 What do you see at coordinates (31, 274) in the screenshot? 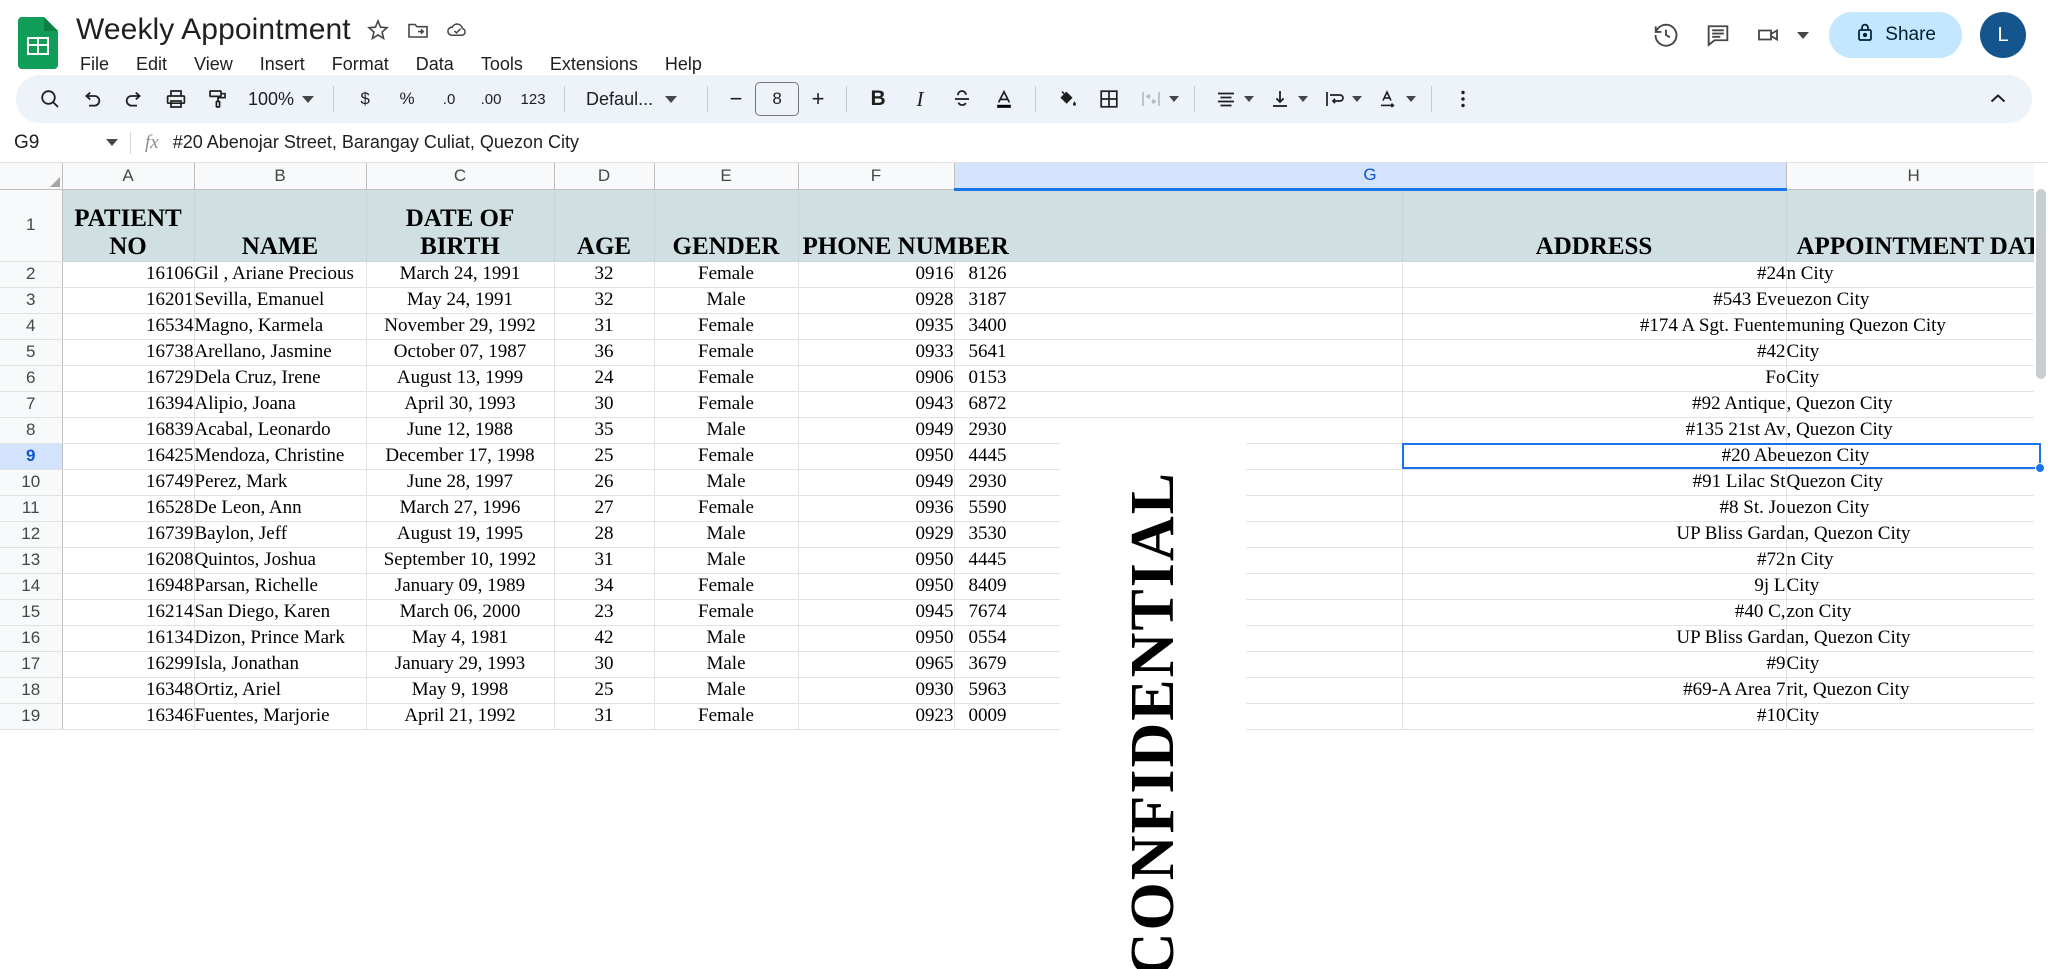
I see `row-header-2: 2` at bounding box center [31, 274].